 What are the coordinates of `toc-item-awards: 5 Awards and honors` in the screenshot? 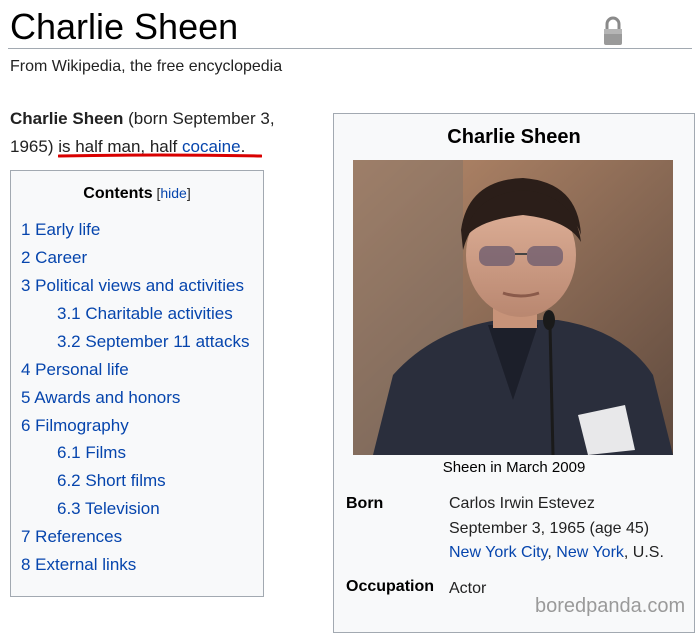 It's located at (100, 398).